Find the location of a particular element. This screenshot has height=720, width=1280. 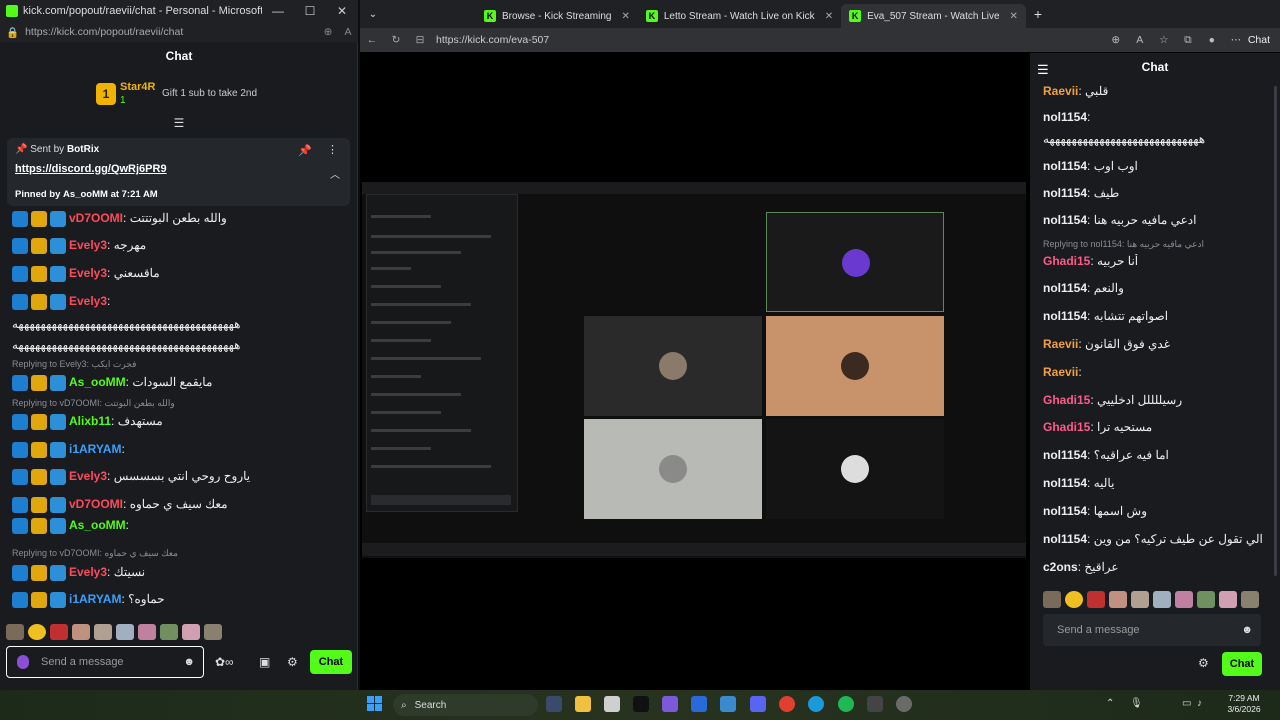

right-input-placeholder: Send a message is located at coordinates (1149, 630).